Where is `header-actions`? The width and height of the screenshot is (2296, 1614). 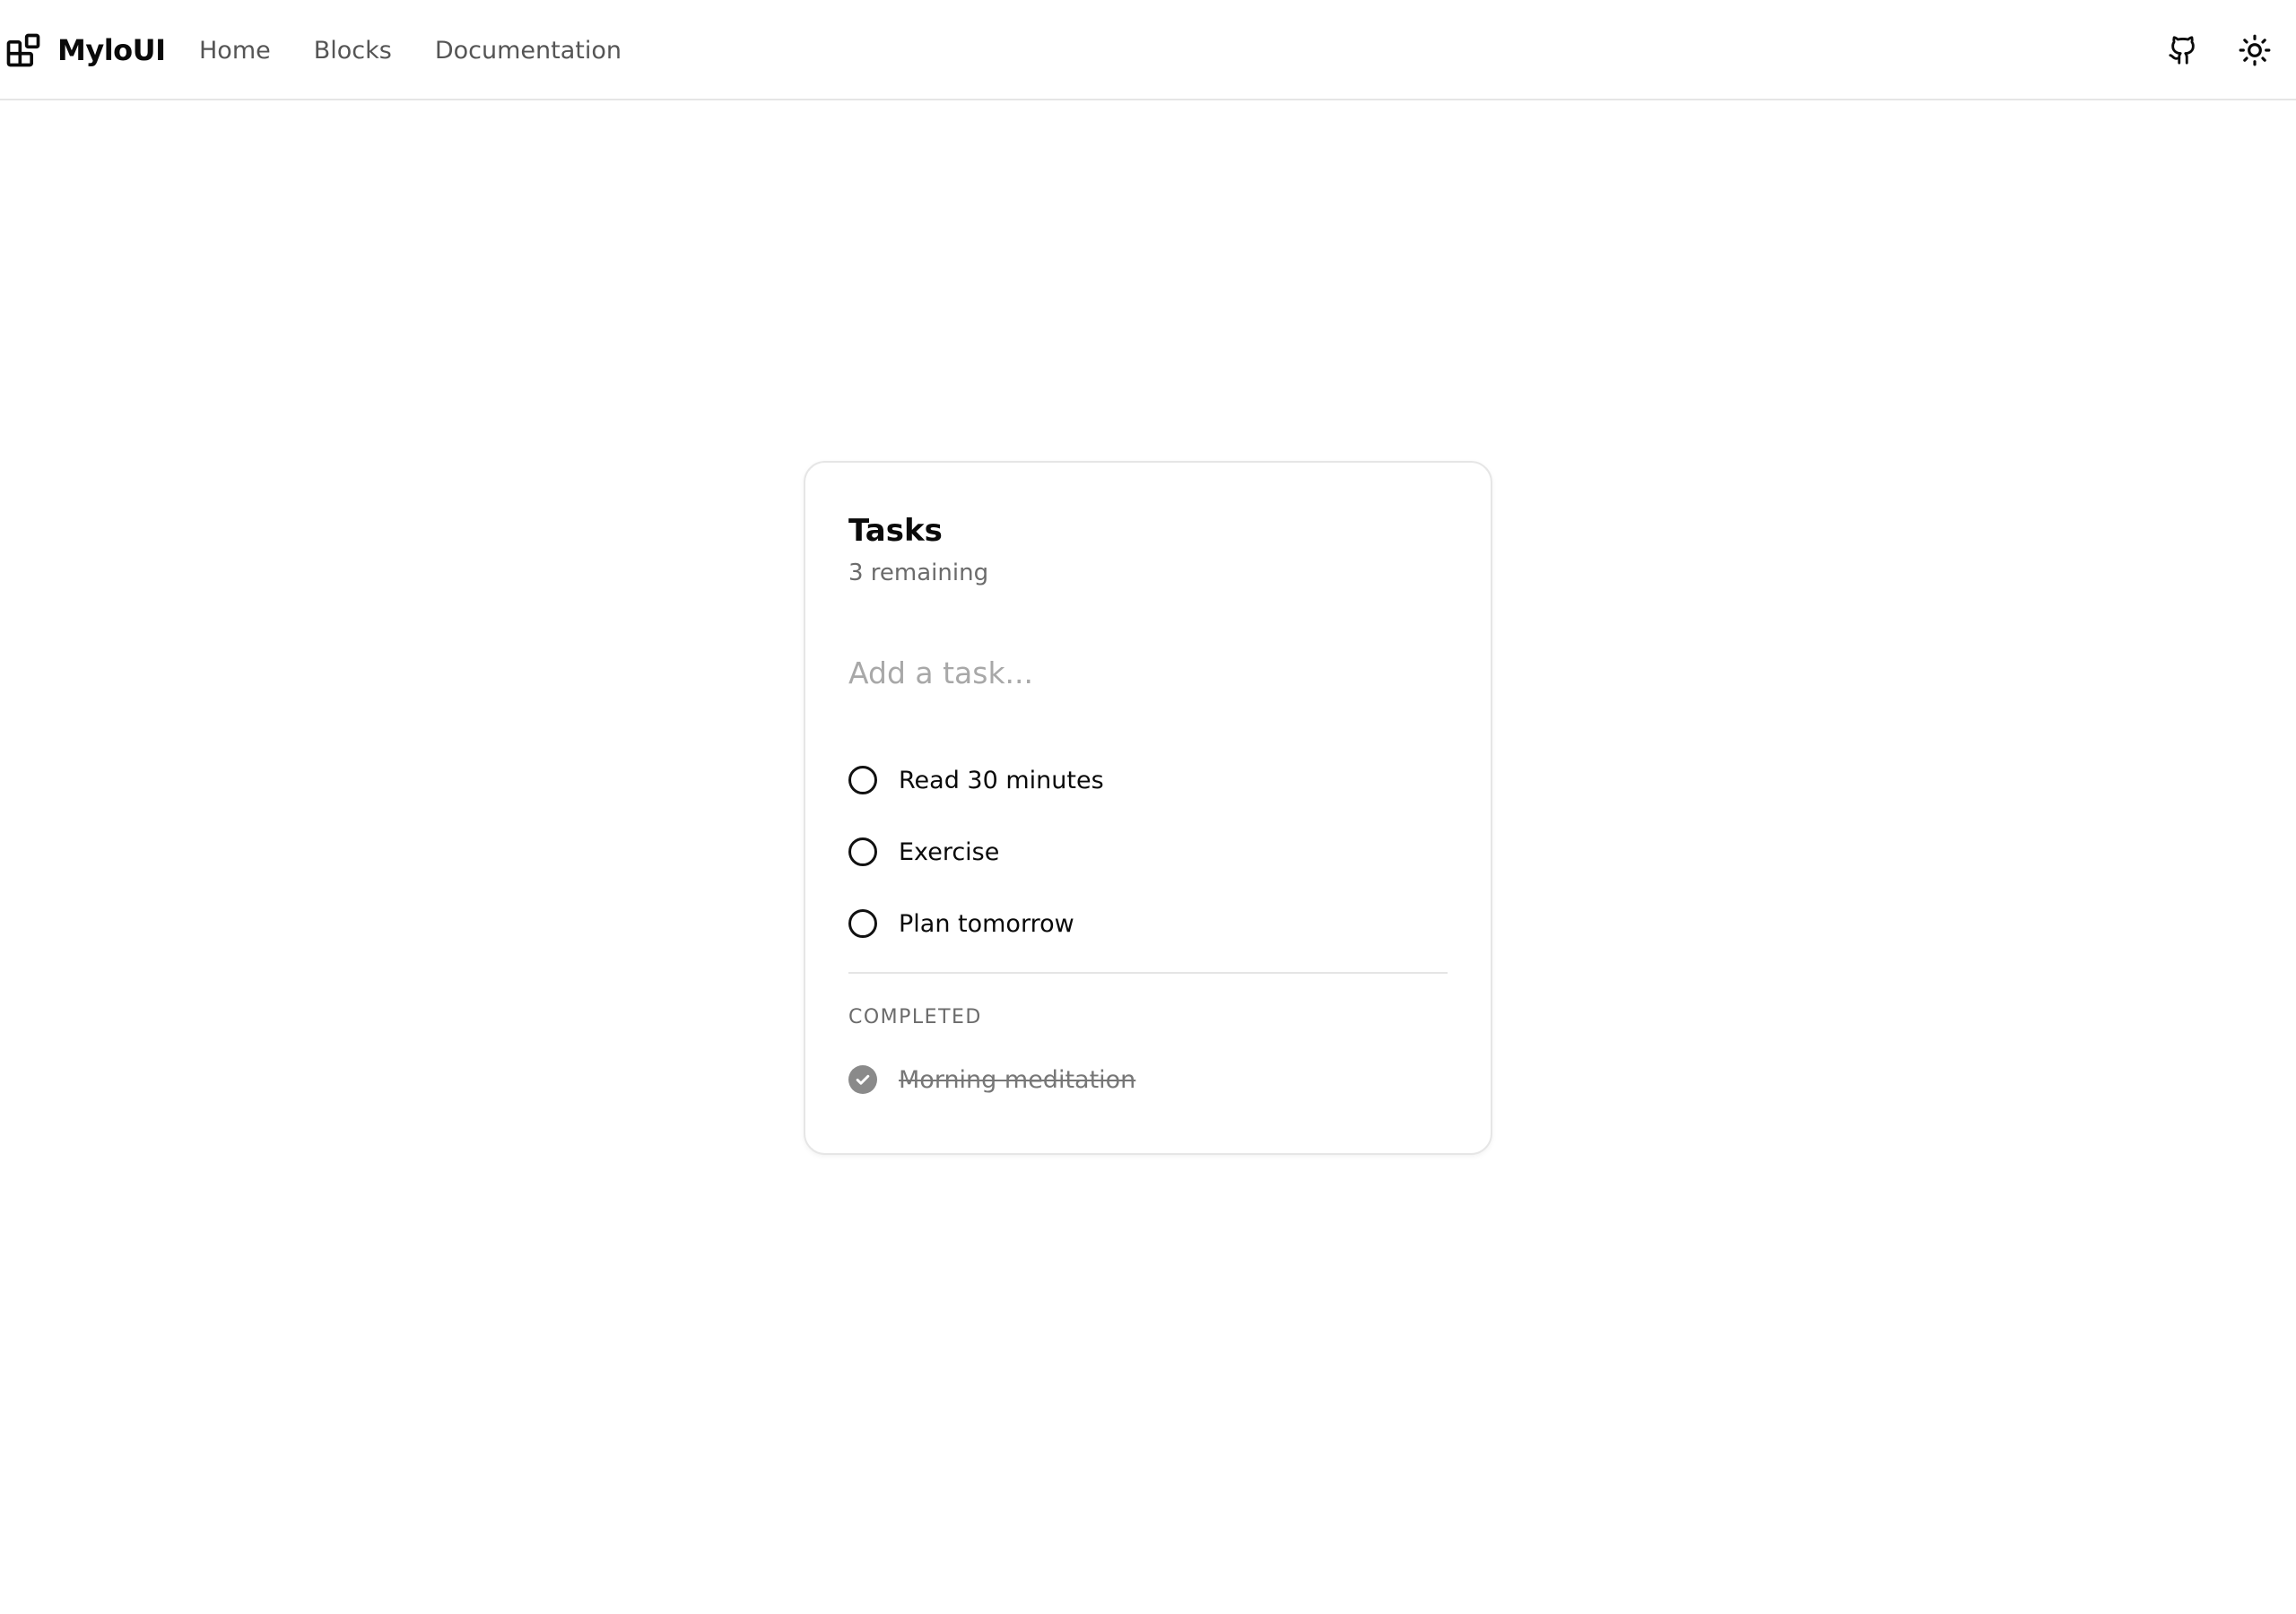
header-actions is located at coordinates (2227, 50).